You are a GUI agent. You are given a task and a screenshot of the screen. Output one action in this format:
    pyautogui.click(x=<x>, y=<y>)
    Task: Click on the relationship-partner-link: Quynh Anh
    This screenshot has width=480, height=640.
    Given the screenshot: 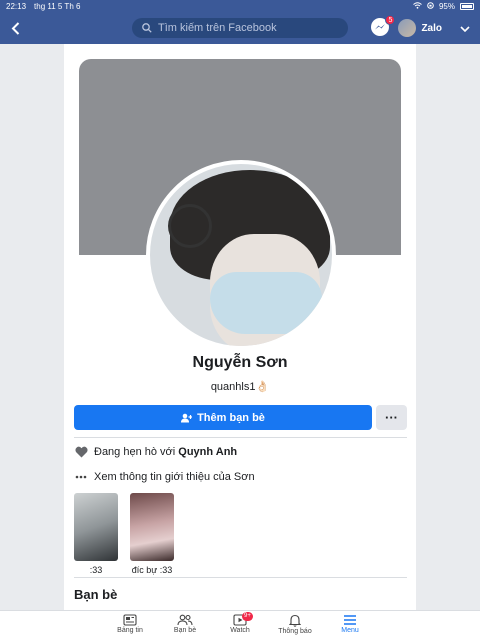 What is the action you would take?
    pyautogui.click(x=207, y=452)
    